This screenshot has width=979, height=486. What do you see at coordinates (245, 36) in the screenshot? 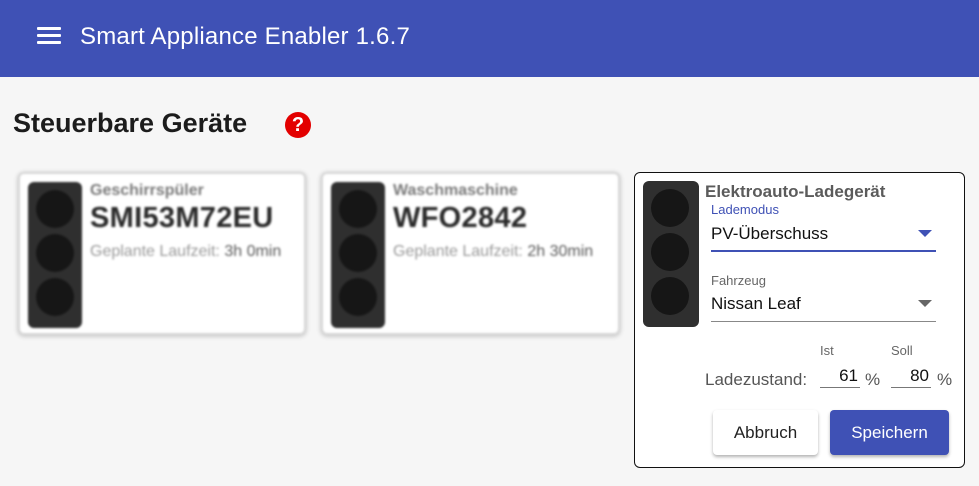
I see `app-title: Smart Appliance Enabler 1.6.7` at bounding box center [245, 36].